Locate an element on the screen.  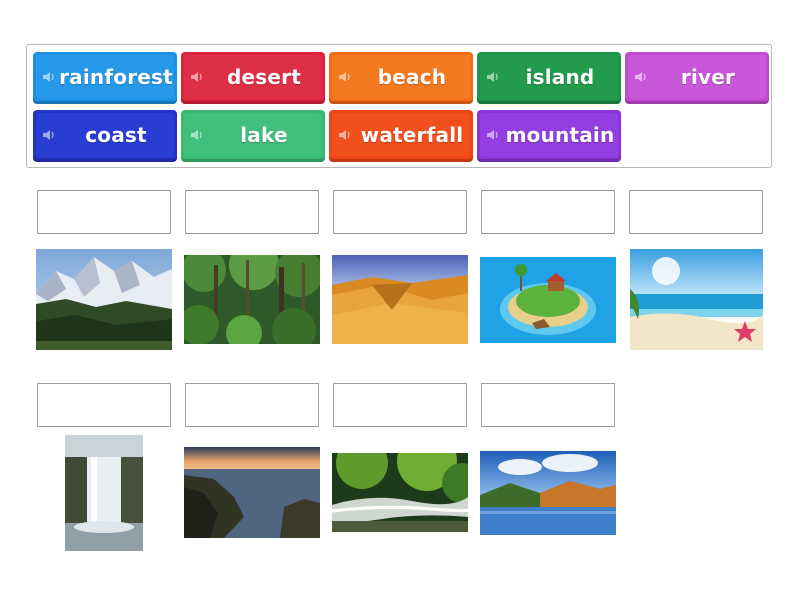
island-image is located at coordinates (548, 300).